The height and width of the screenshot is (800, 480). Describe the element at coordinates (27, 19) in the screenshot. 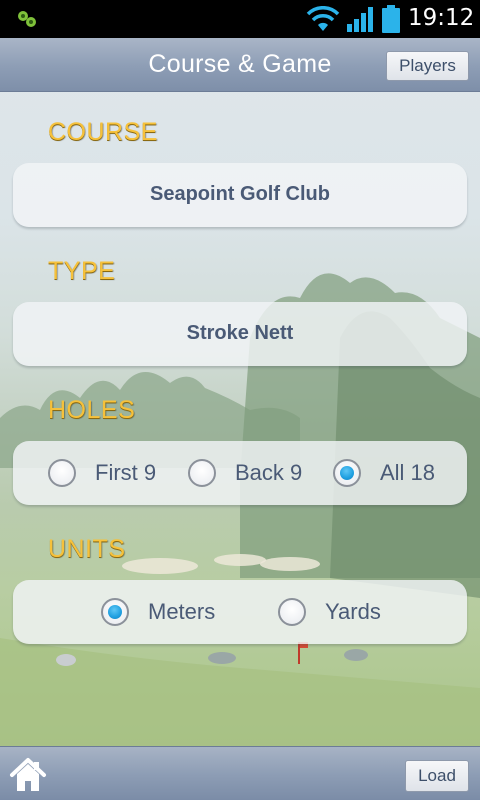

I see `app-notification-icon` at that location.